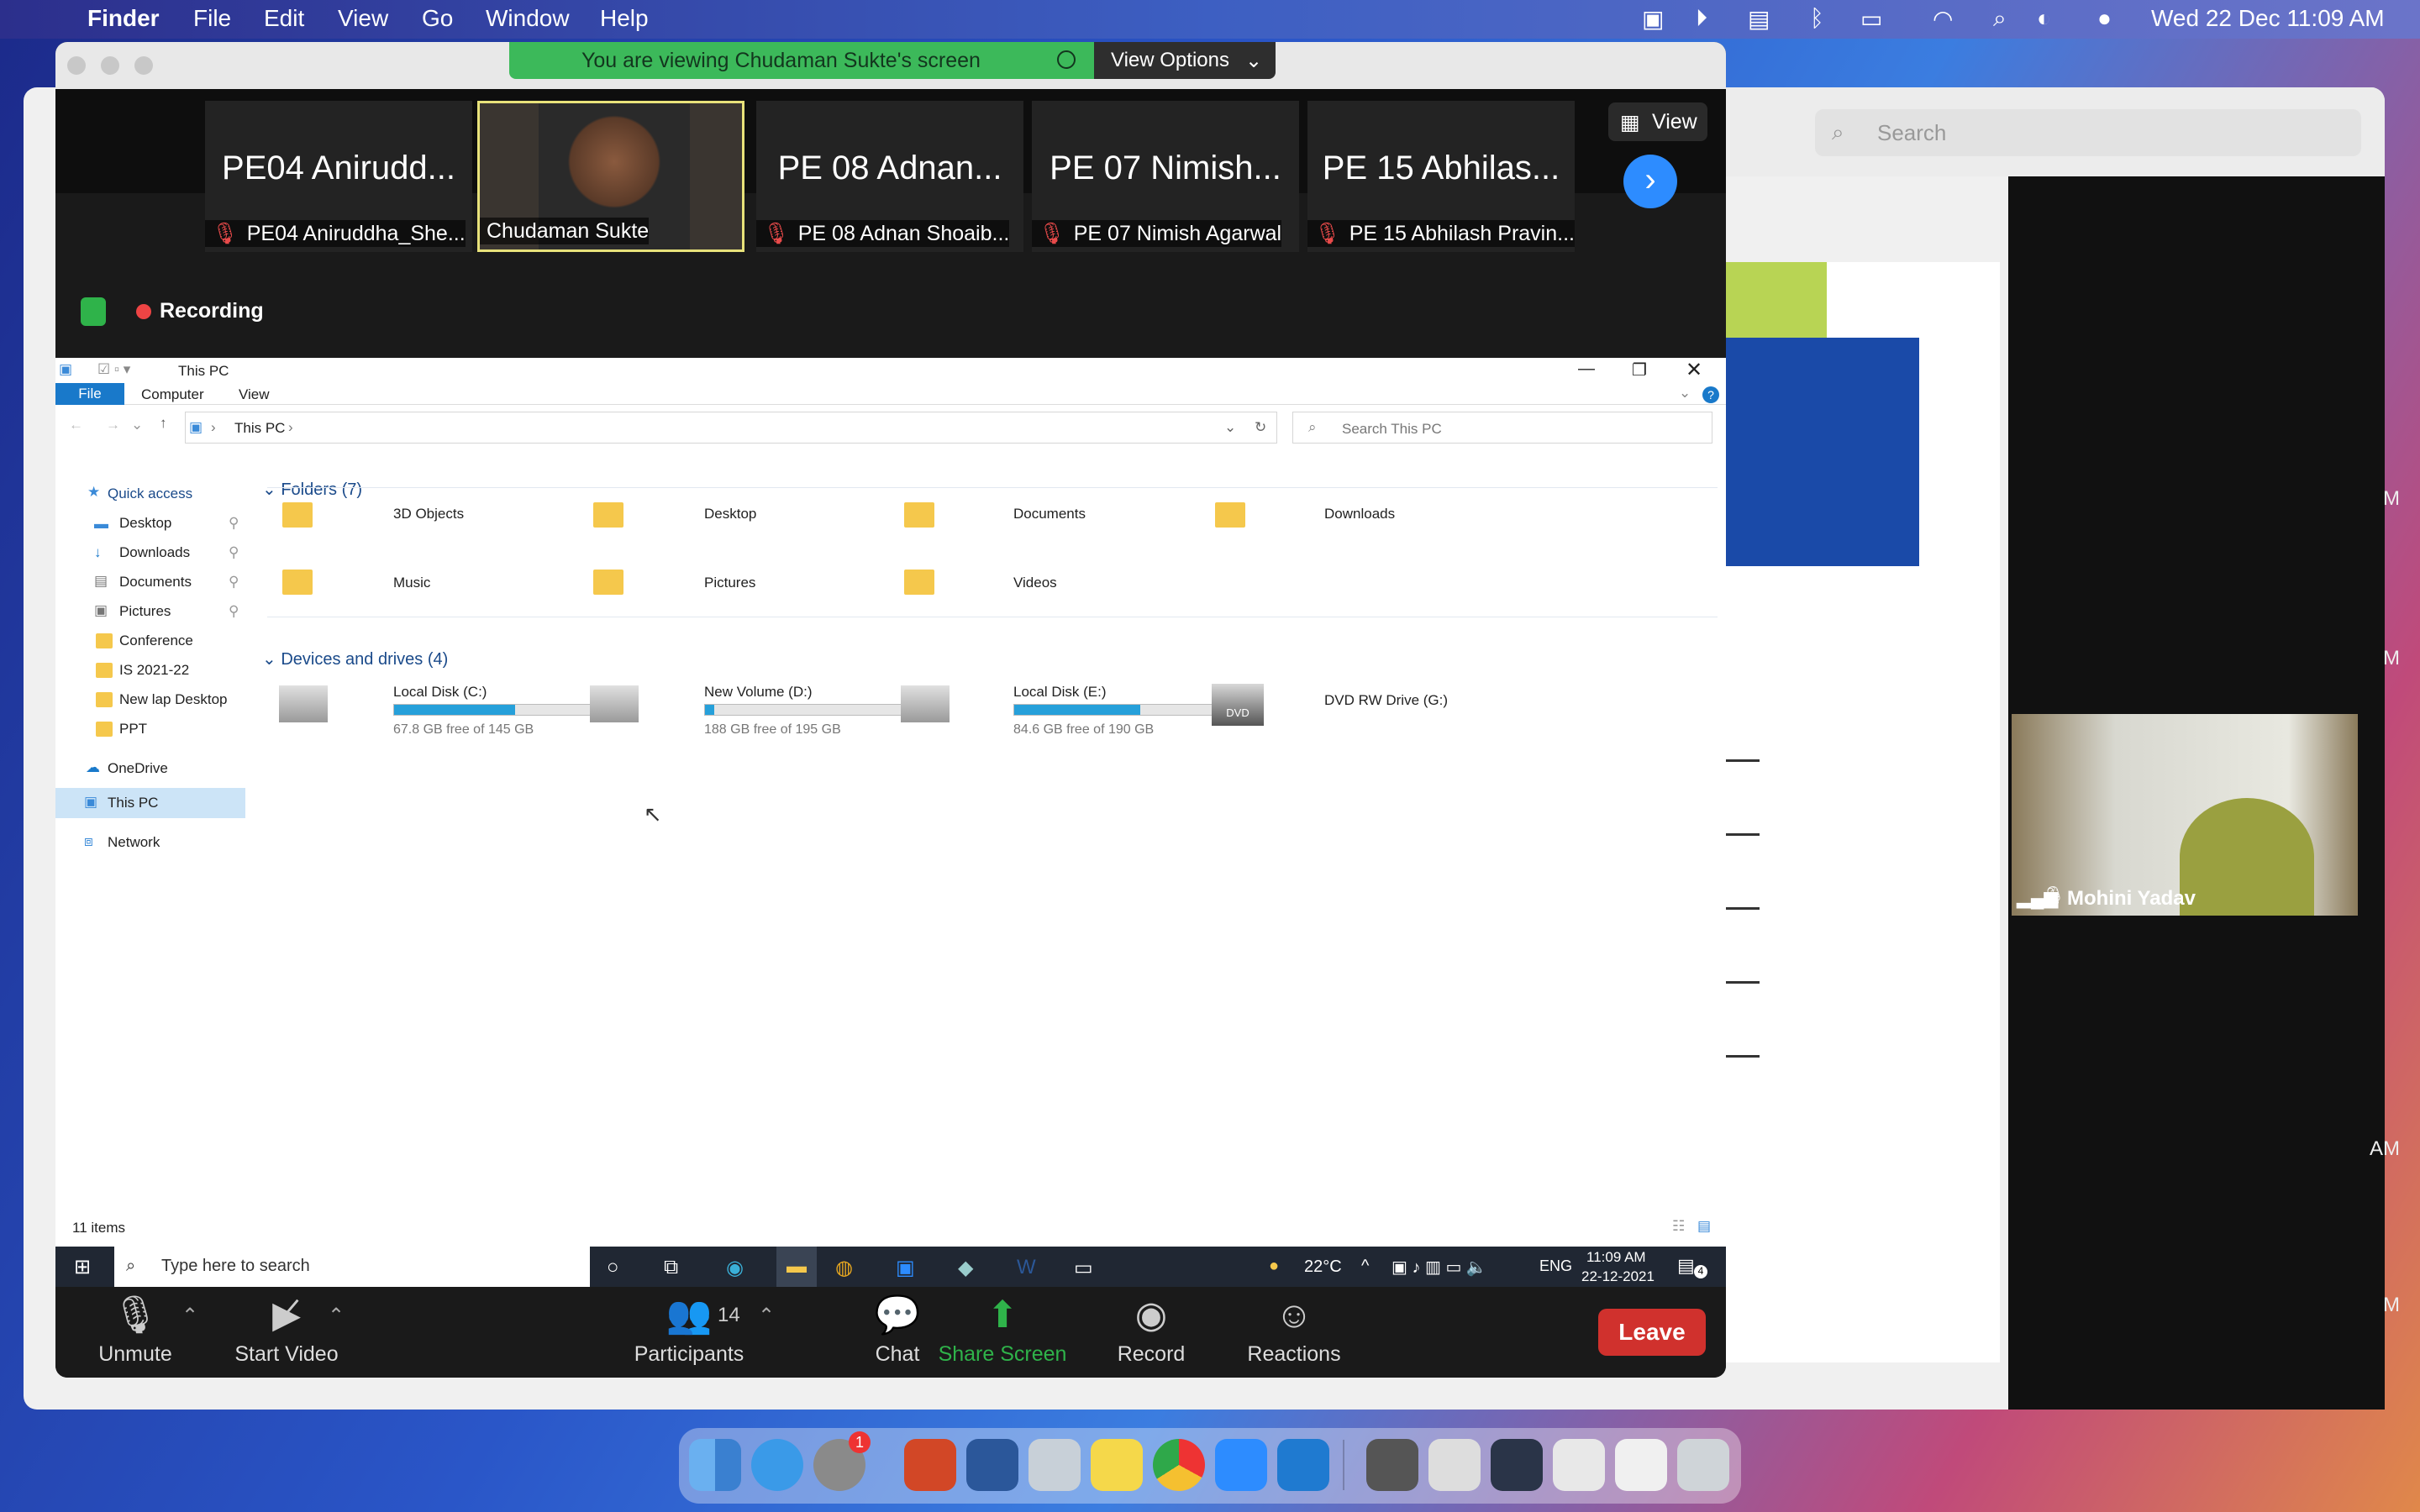 The image size is (2420, 1512). I want to click on explorer-search-box: ⌕ Search This PC, so click(1502, 428).